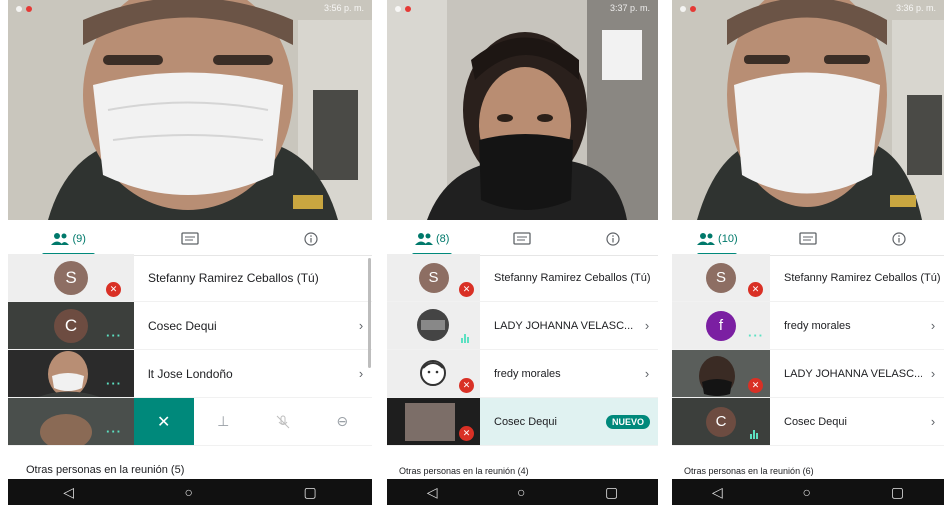 The height and width of the screenshot is (505, 944). I want to click on status-time: 3:56 p. m., so click(343, 8).